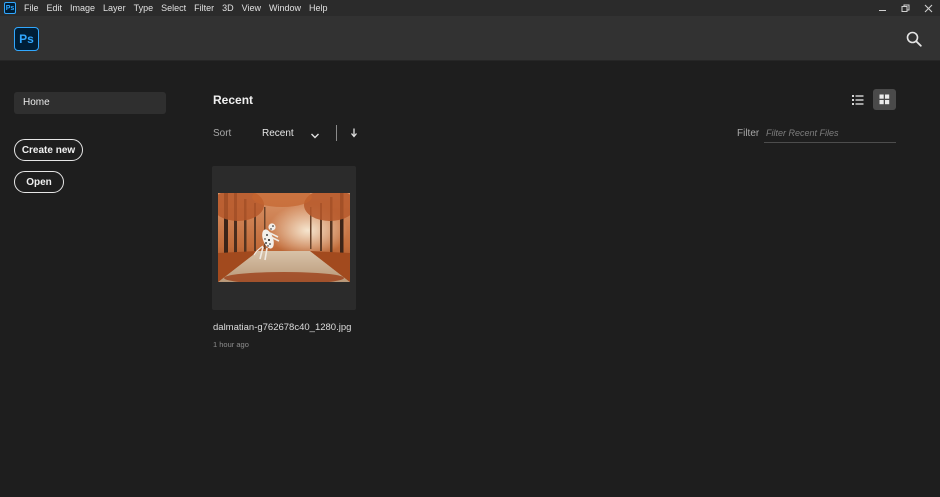 The height and width of the screenshot is (497, 940). I want to click on photoshop-app-icon: Ps, so click(10, 8).